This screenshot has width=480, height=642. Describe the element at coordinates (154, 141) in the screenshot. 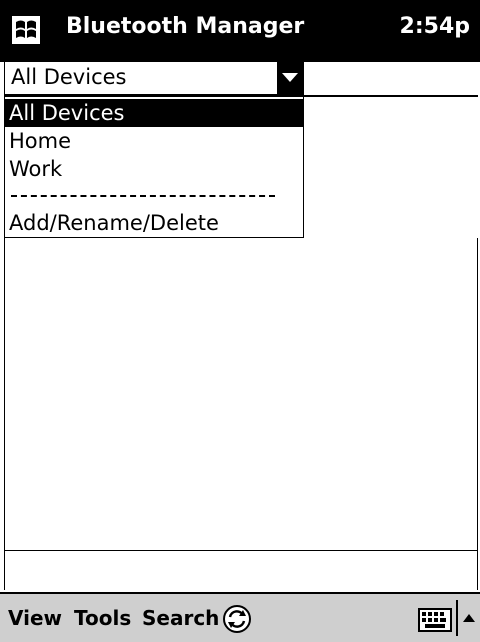

I see `dropdown-item-home: Home` at that location.